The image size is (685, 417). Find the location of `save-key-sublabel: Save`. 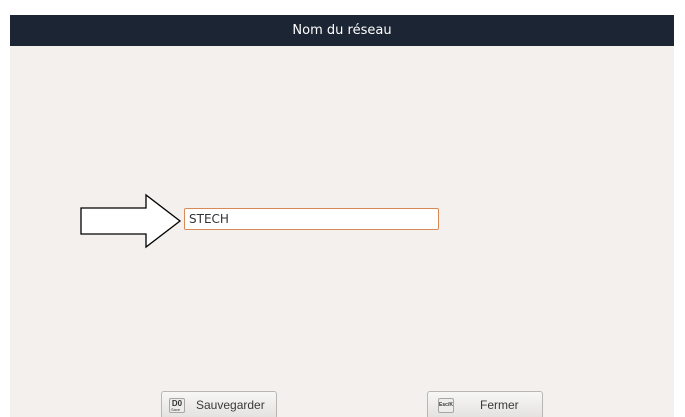

save-key-sublabel: Save is located at coordinates (176, 409).